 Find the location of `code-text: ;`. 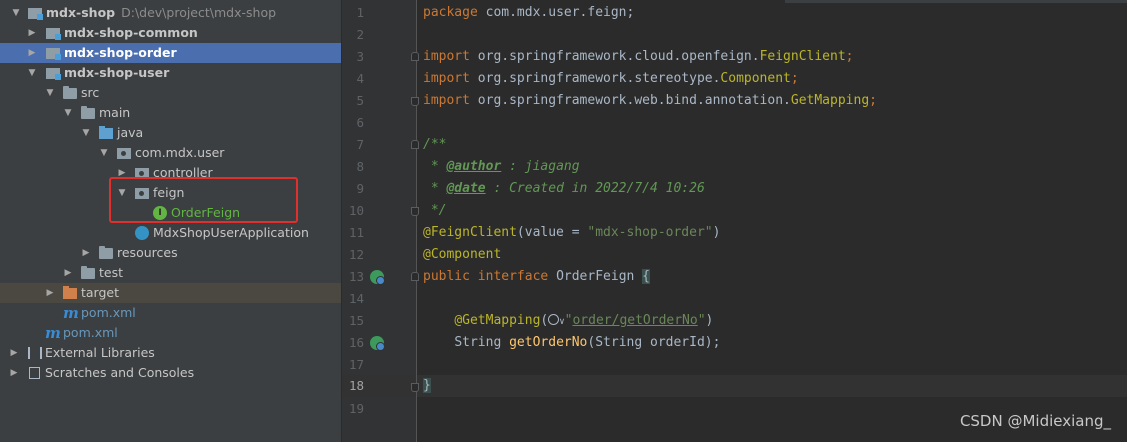

code-text: ; is located at coordinates (849, 56).